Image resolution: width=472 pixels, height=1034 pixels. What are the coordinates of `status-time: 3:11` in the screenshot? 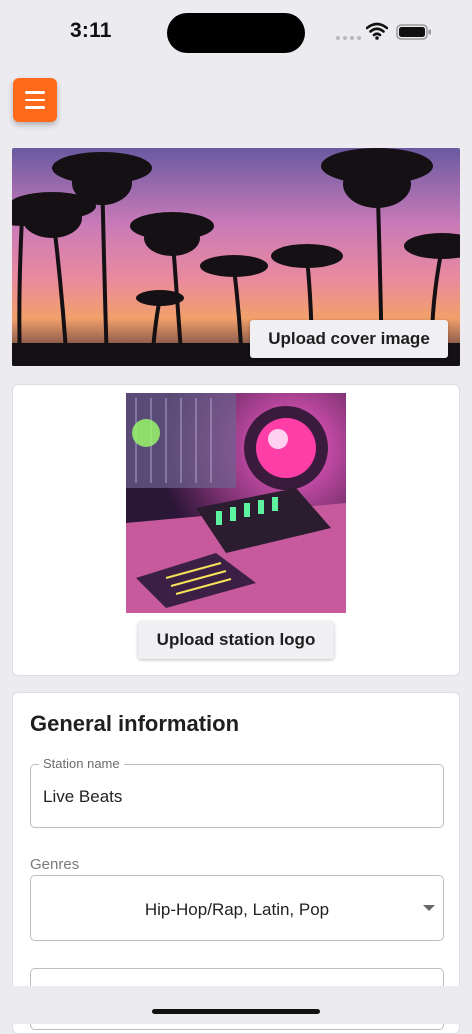 It's located at (91, 30).